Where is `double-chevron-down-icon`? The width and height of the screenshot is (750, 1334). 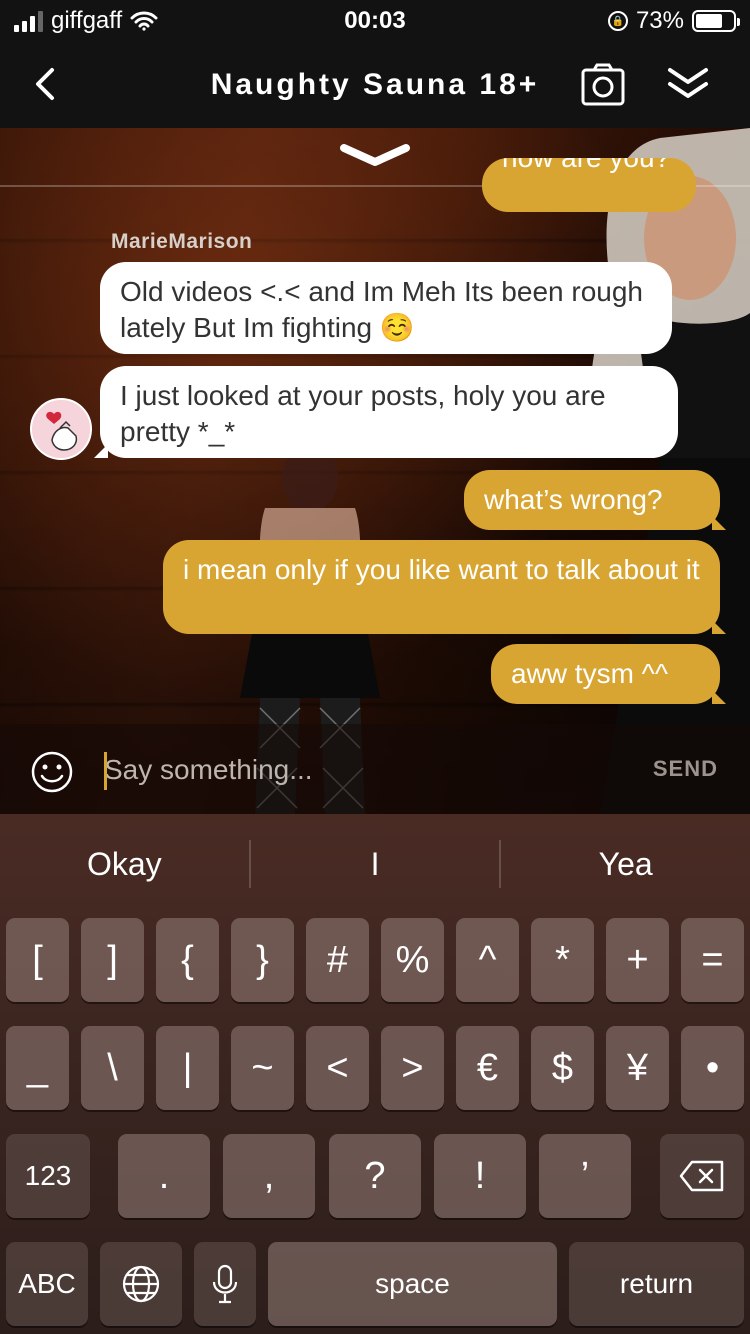 double-chevron-down-icon is located at coordinates (688, 85).